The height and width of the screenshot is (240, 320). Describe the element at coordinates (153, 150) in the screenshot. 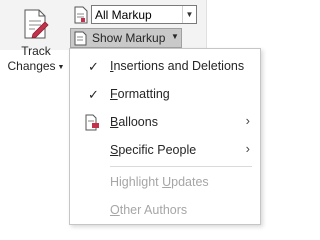

I see `menu-item-label: Specific People` at that location.